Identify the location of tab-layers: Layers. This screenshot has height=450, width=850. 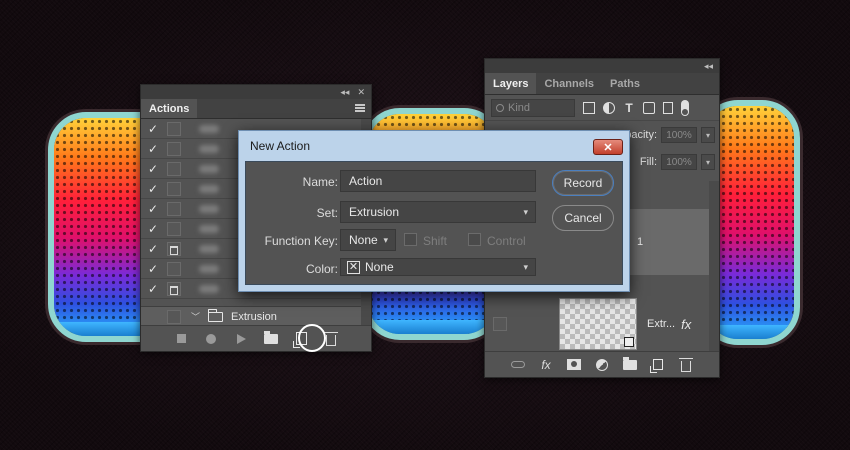
(511, 83).